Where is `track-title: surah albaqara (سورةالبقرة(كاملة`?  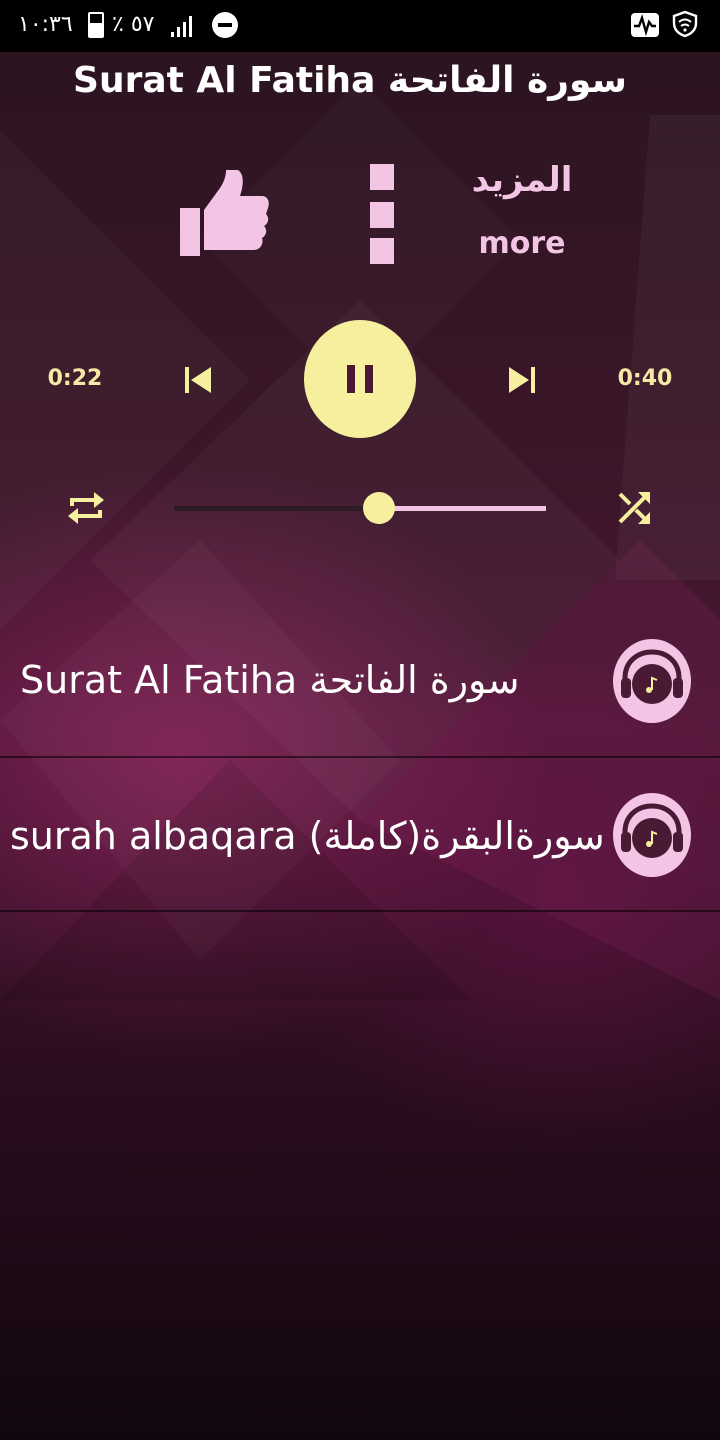
track-title: surah albaqara (سورةالبقرة(كاملة is located at coordinates (307, 836).